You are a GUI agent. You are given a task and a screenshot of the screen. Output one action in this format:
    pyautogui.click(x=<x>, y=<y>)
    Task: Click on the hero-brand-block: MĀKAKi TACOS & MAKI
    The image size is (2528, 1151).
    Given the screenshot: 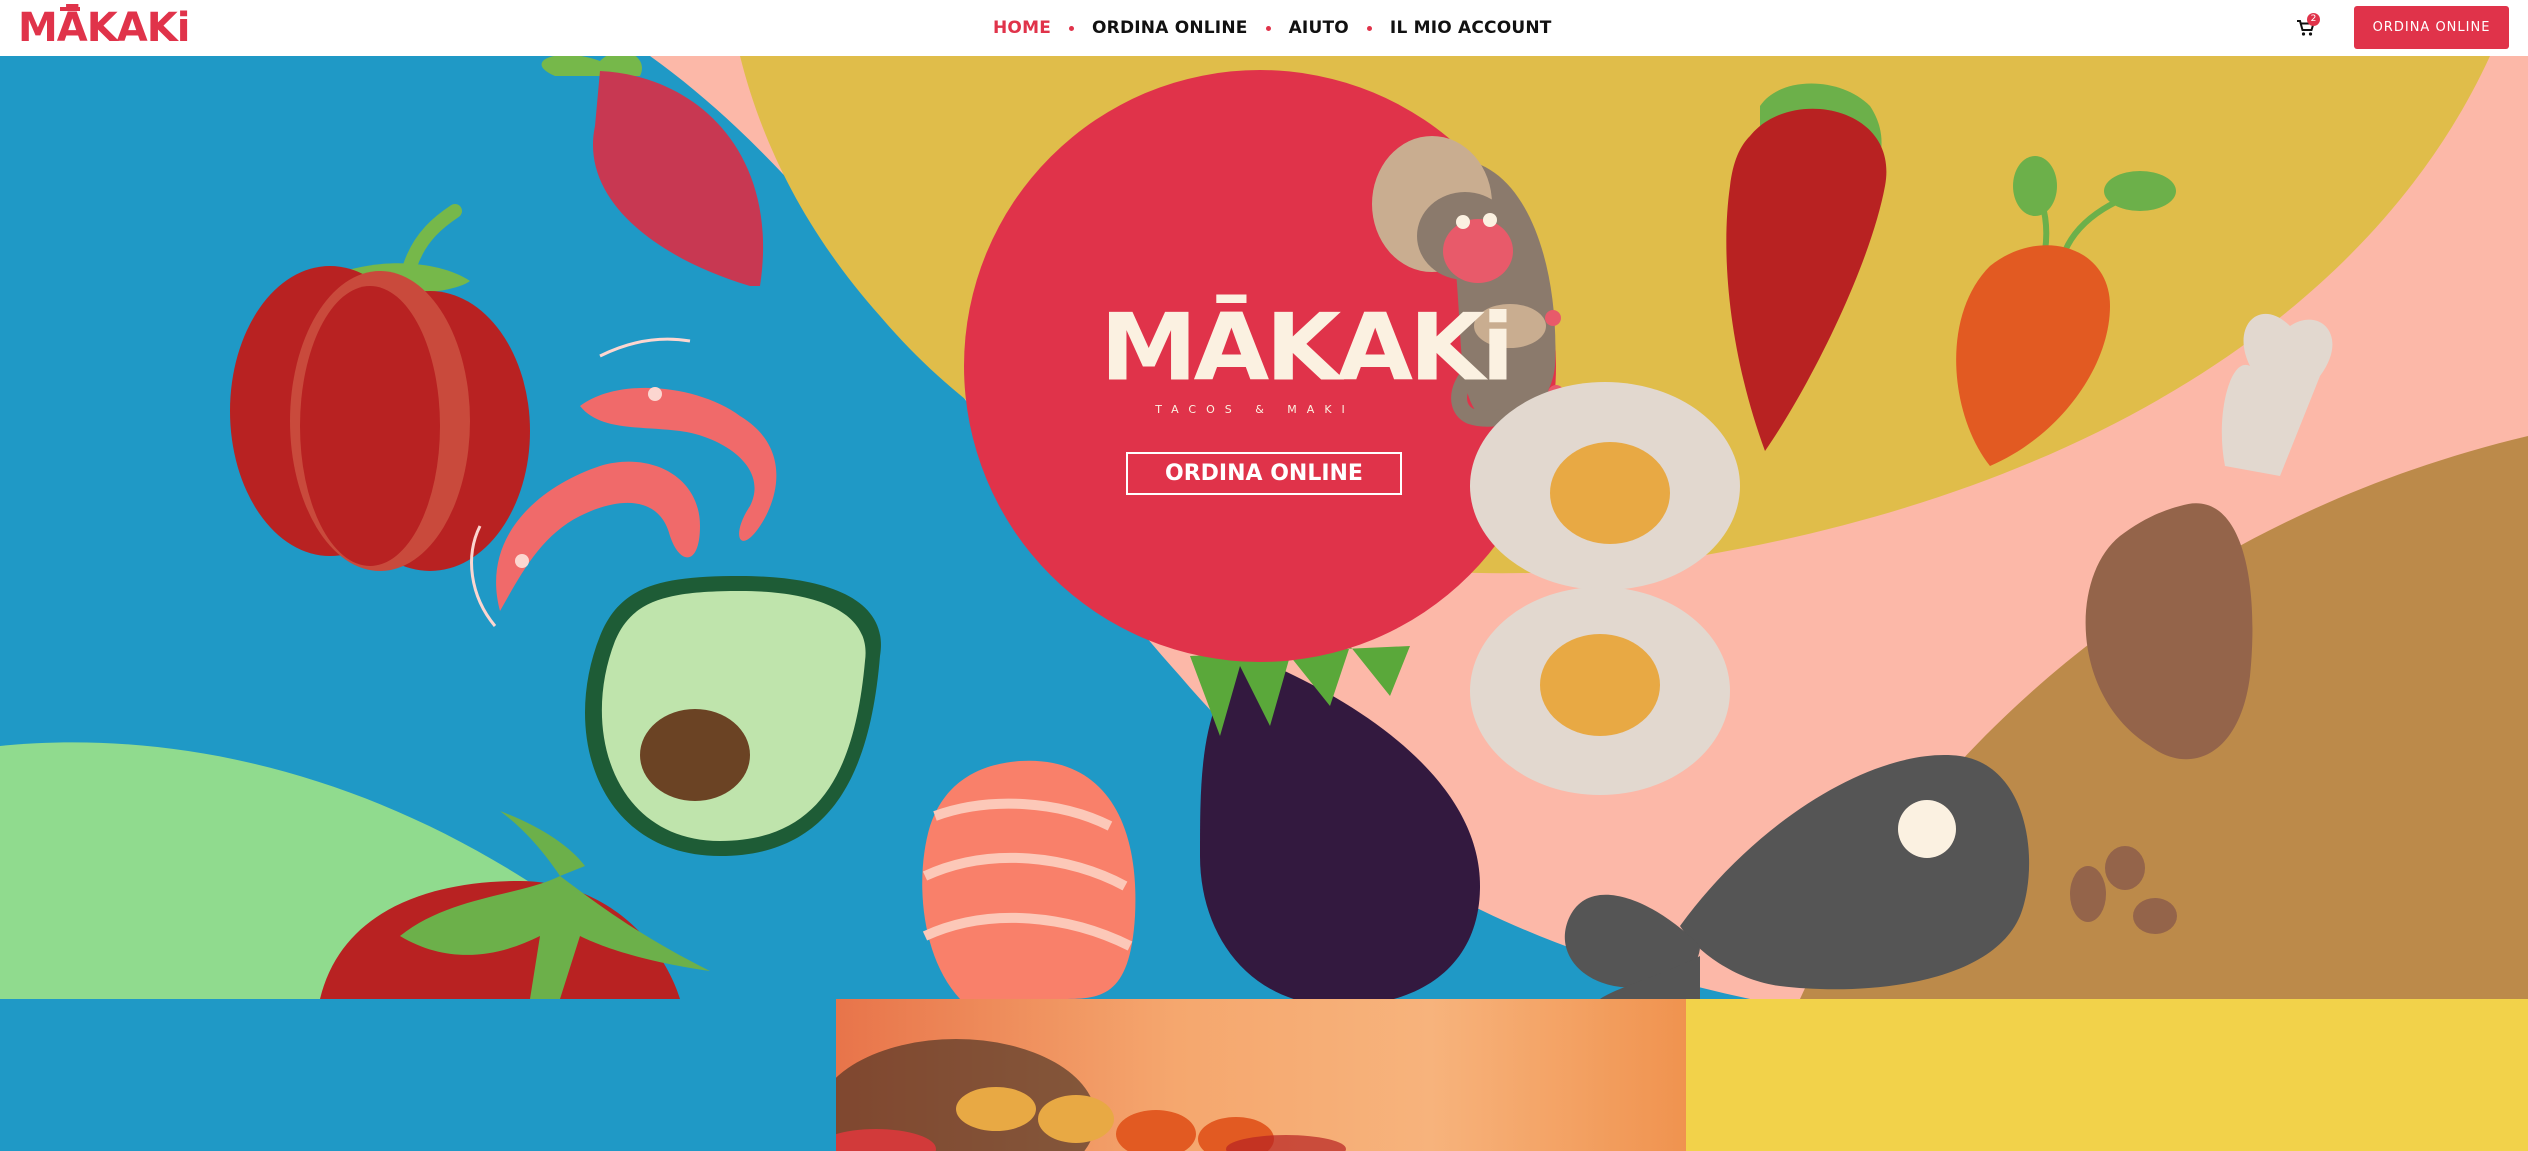 What is the action you would take?
    pyautogui.click(x=1307, y=354)
    